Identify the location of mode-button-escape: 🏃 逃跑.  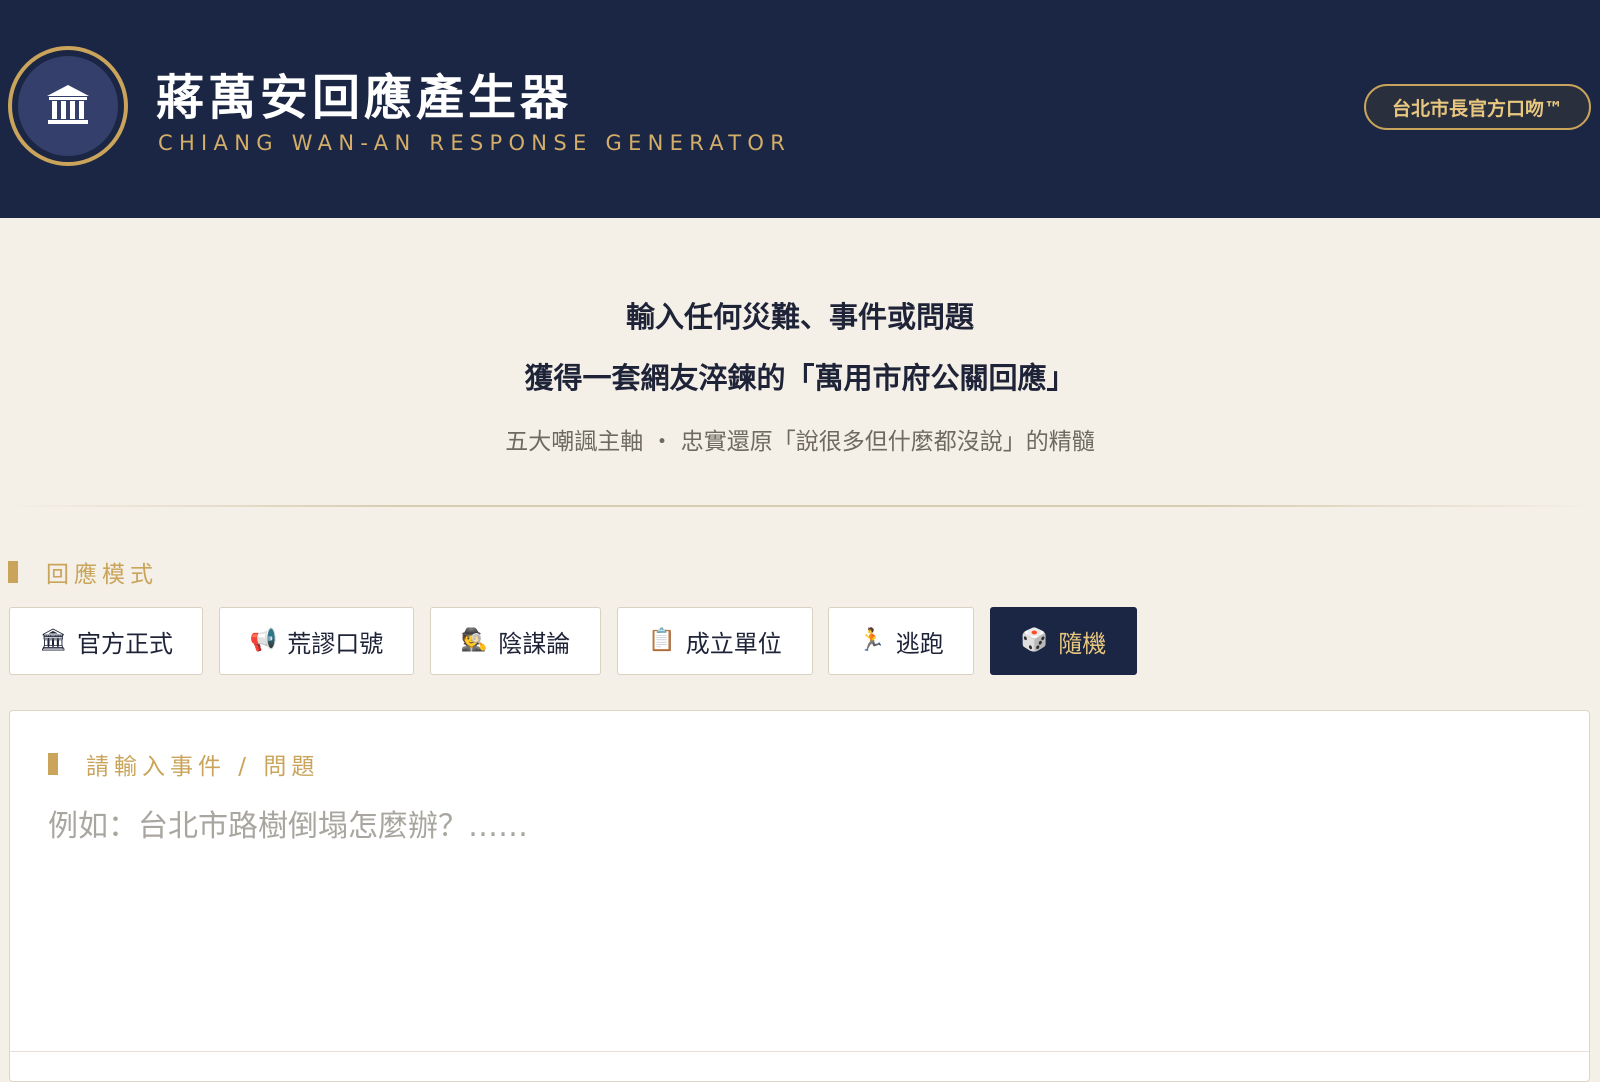
(901, 641).